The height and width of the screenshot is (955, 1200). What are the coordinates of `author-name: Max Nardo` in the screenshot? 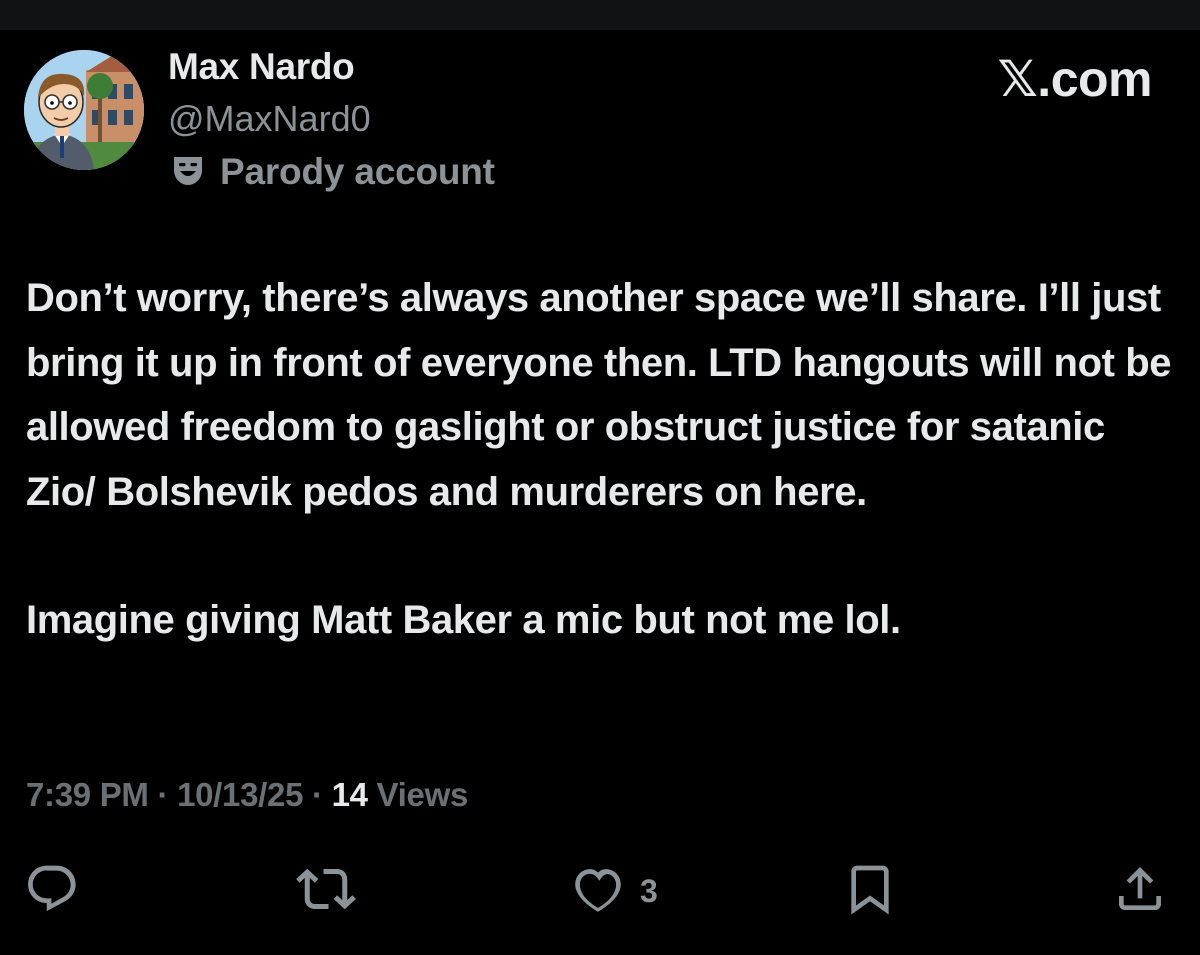 It's located at (261, 67).